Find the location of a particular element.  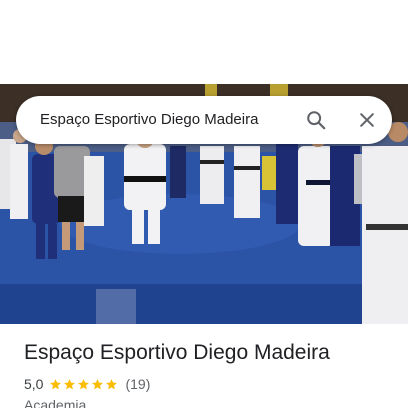

search-icon is located at coordinates (316, 120).